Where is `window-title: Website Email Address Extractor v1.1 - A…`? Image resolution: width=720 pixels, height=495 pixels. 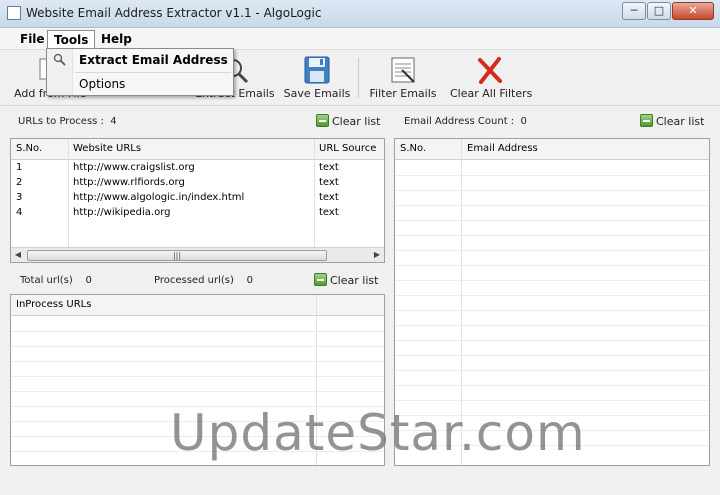 window-title: Website Email Address Extractor v1.1 - A… is located at coordinates (174, 13).